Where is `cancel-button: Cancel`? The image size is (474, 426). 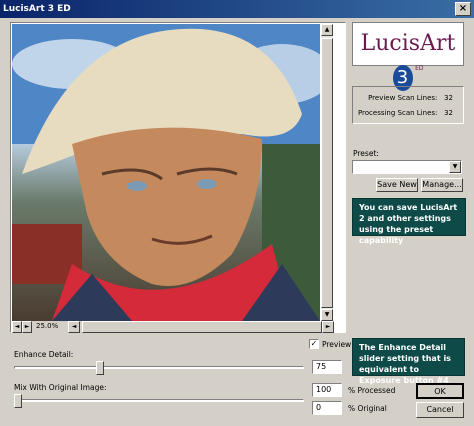
cancel-button: Cancel is located at coordinates (440, 410).